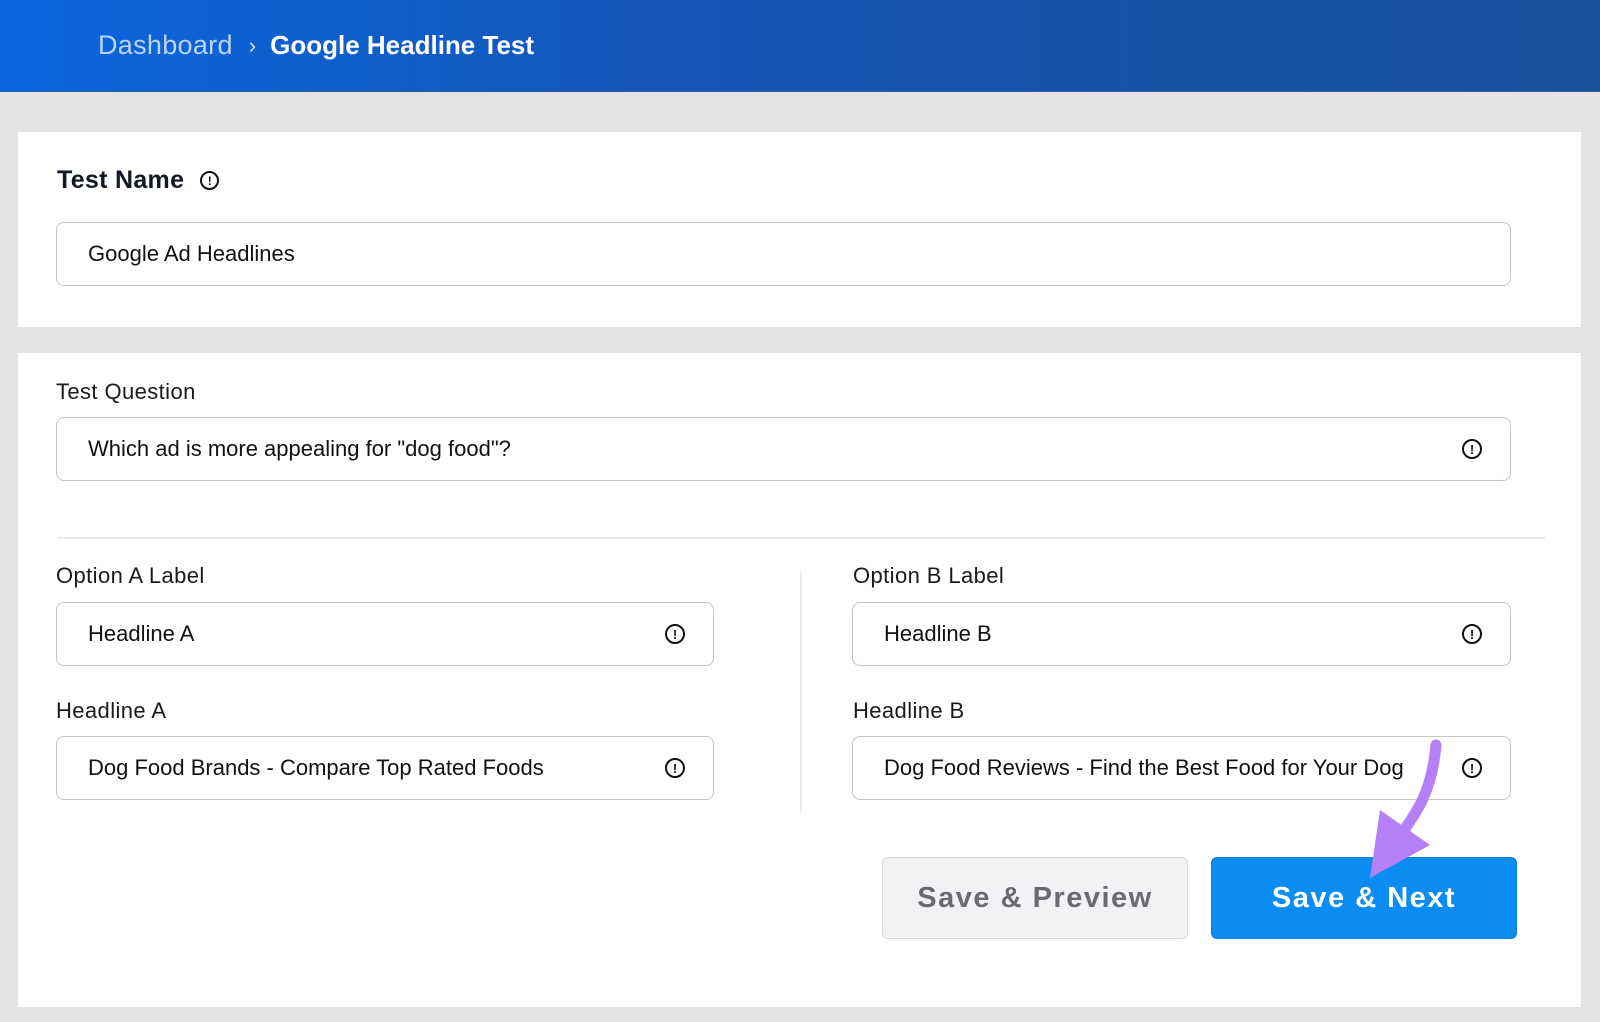  Describe the element at coordinates (370, 768) in the screenshot. I see `headline-a-input` at that location.